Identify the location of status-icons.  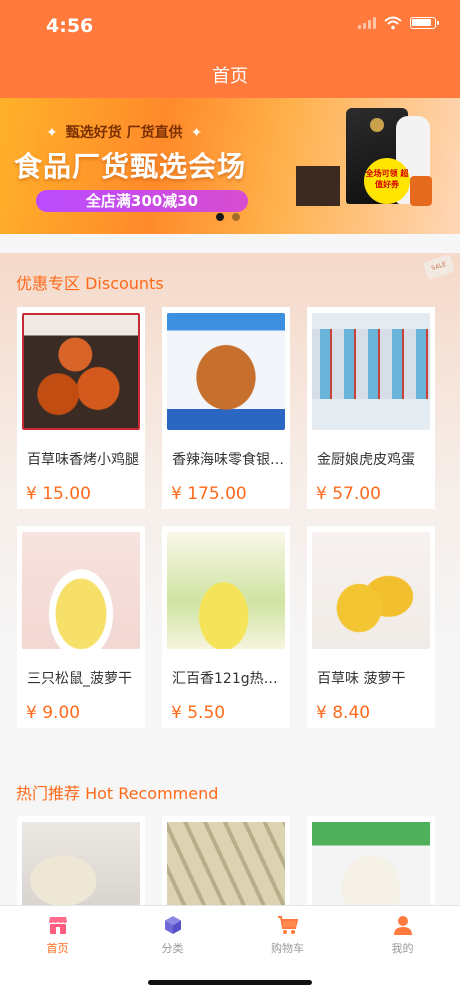
(398, 23).